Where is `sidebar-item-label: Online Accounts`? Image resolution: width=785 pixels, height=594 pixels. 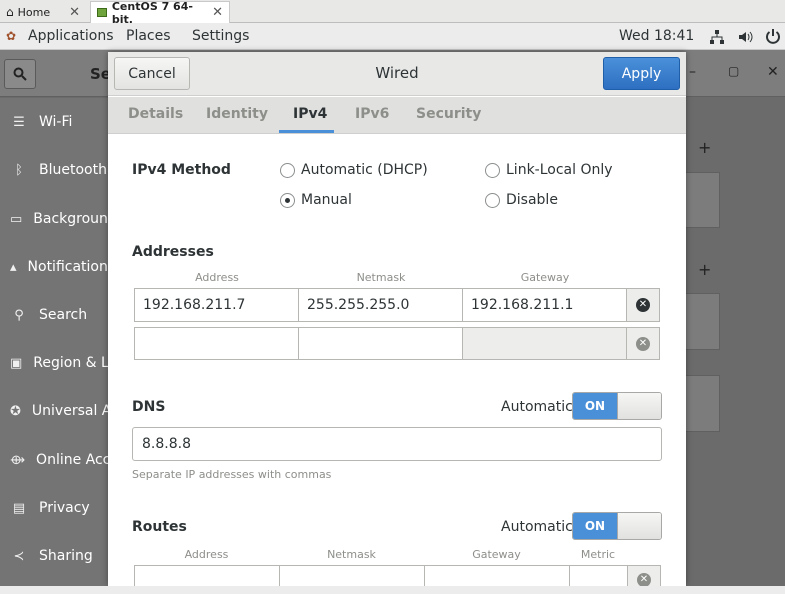 sidebar-item-label: Online Accounts is located at coordinates (72, 460).